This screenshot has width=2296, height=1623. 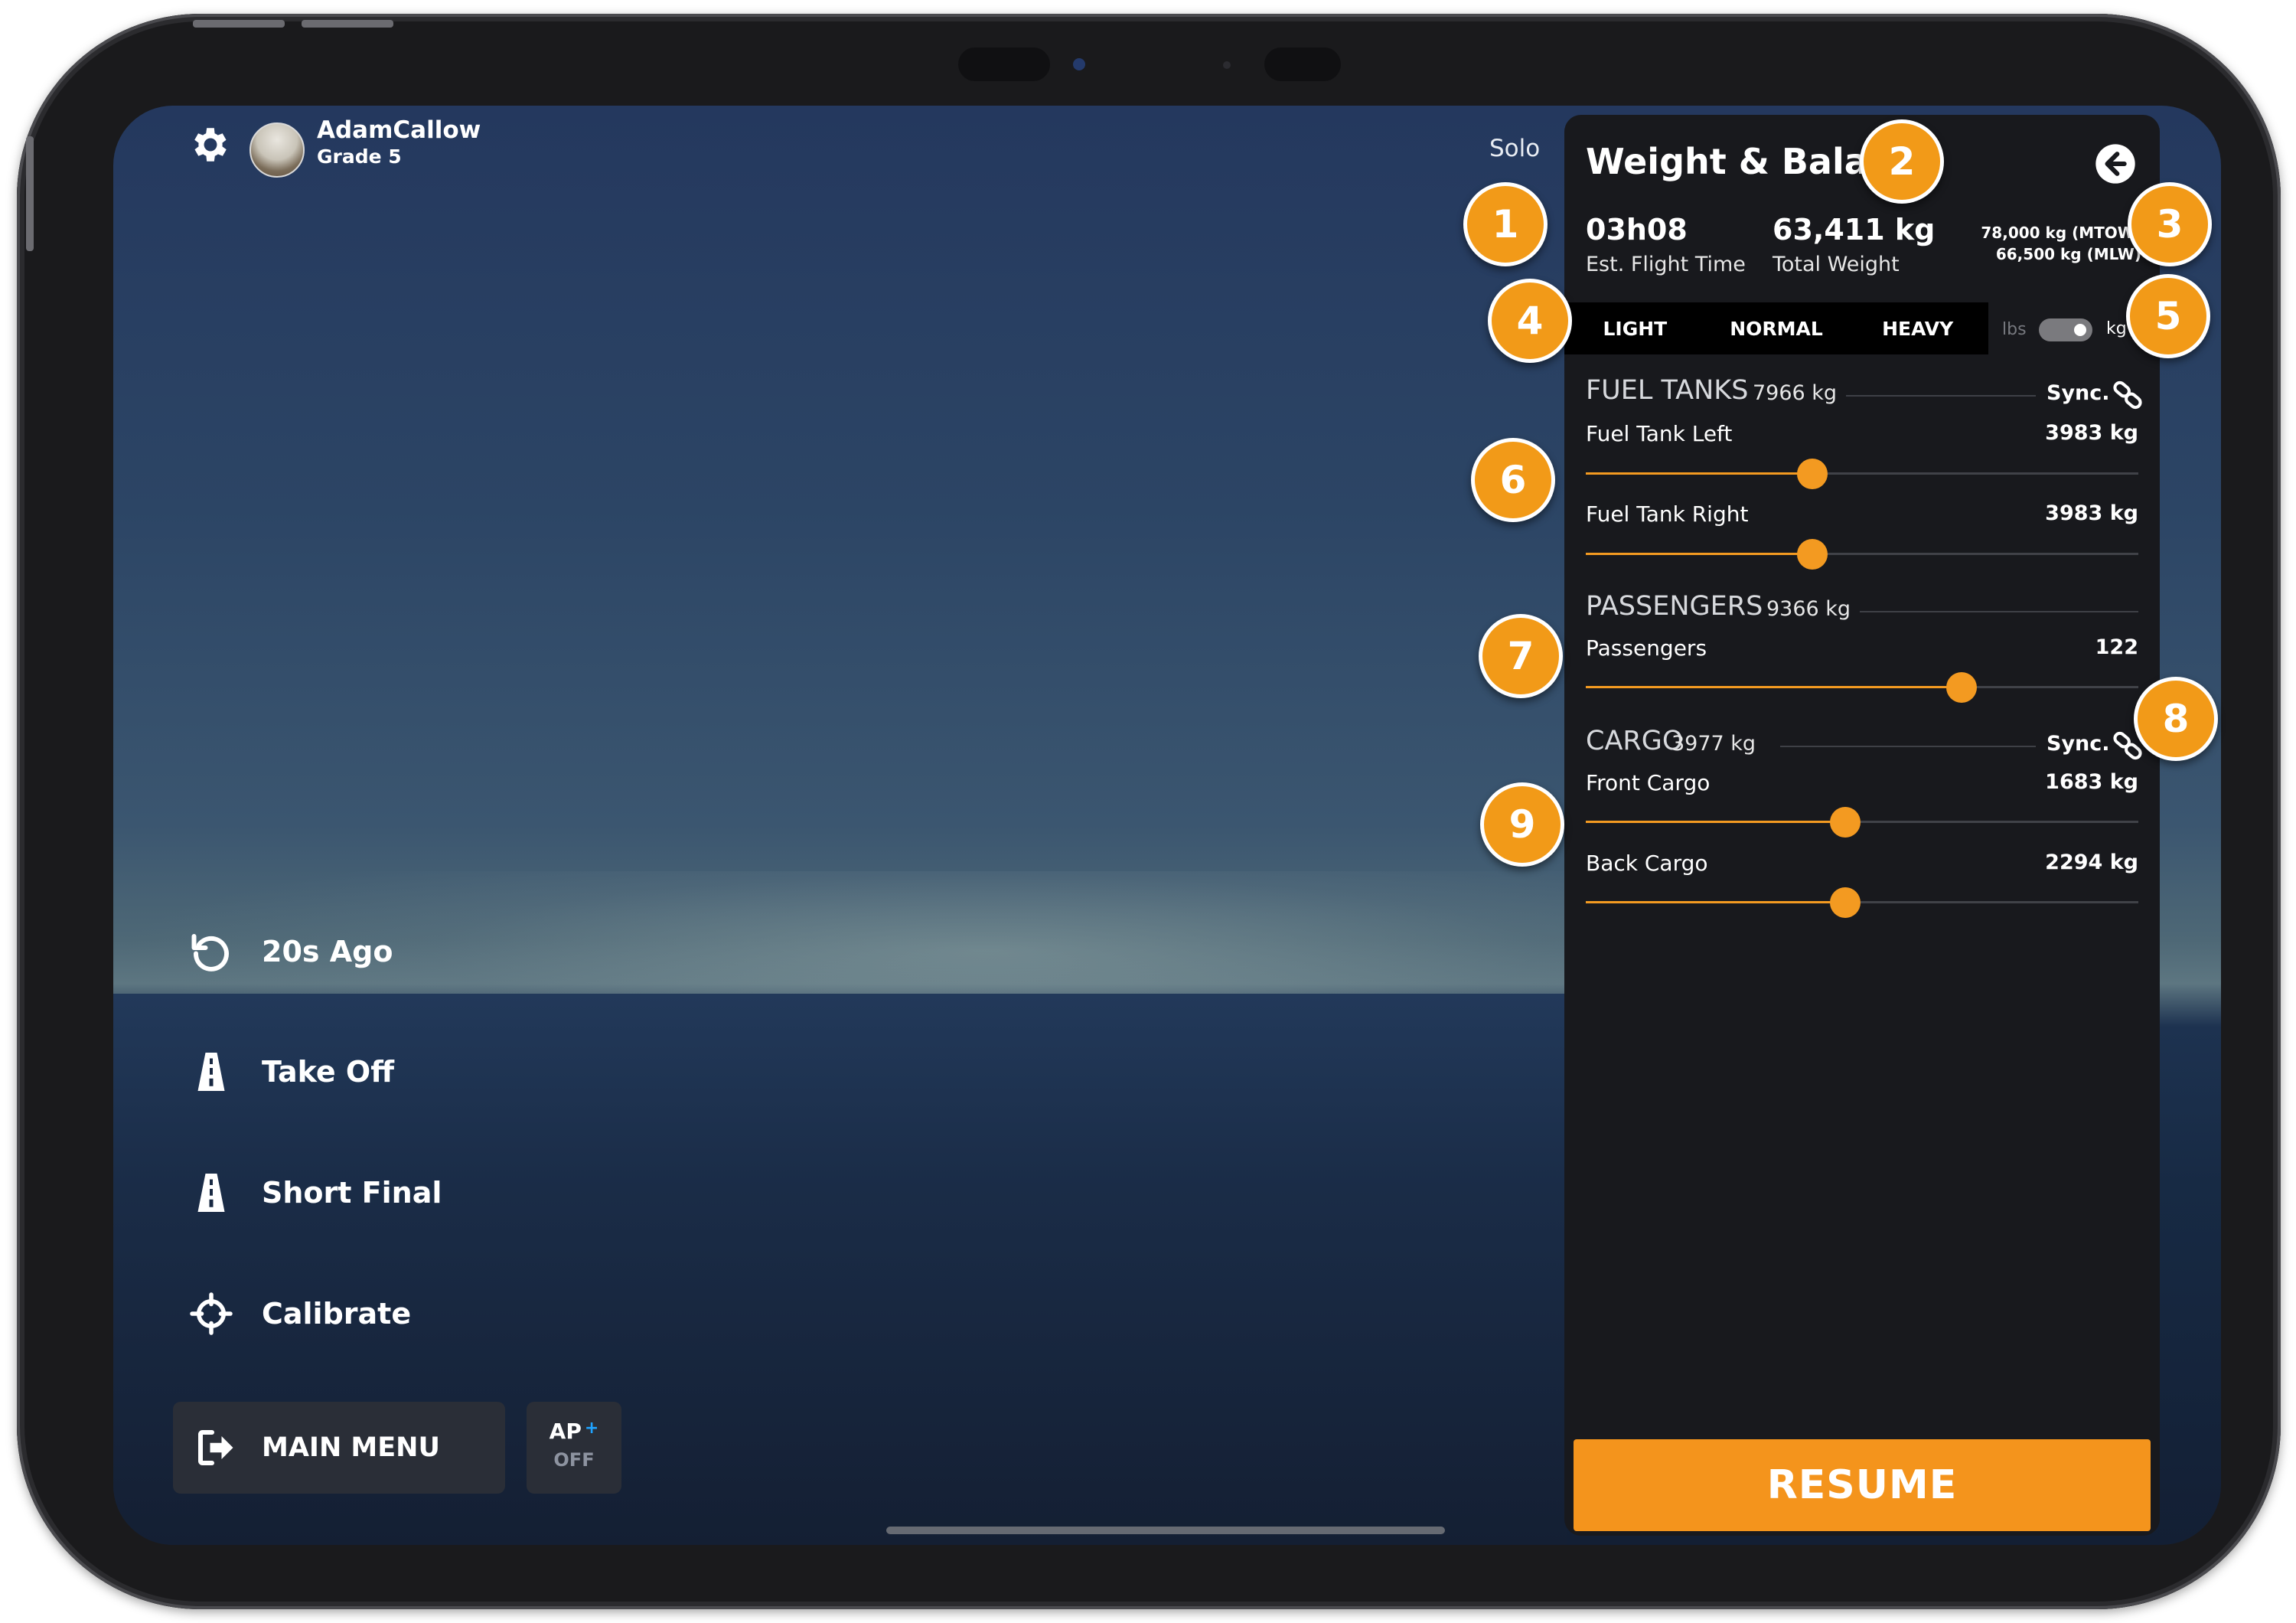 What do you see at coordinates (1648, 782) in the screenshot?
I see `front-cargo-label: Front Cargo` at bounding box center [1648, 782].